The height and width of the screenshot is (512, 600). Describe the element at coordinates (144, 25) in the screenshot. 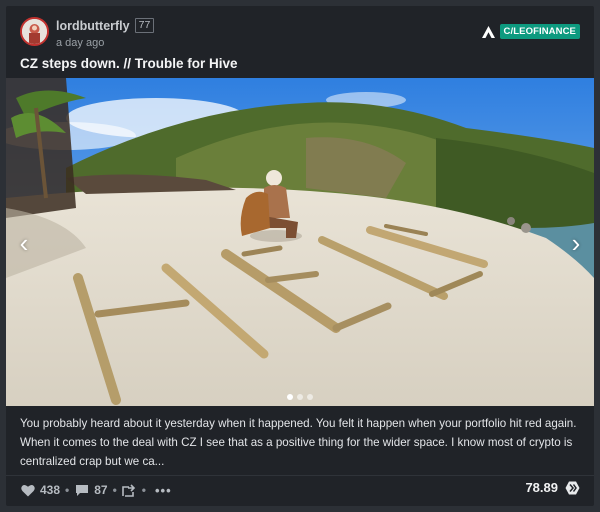

I see `reputation-badge: 77` at that location.